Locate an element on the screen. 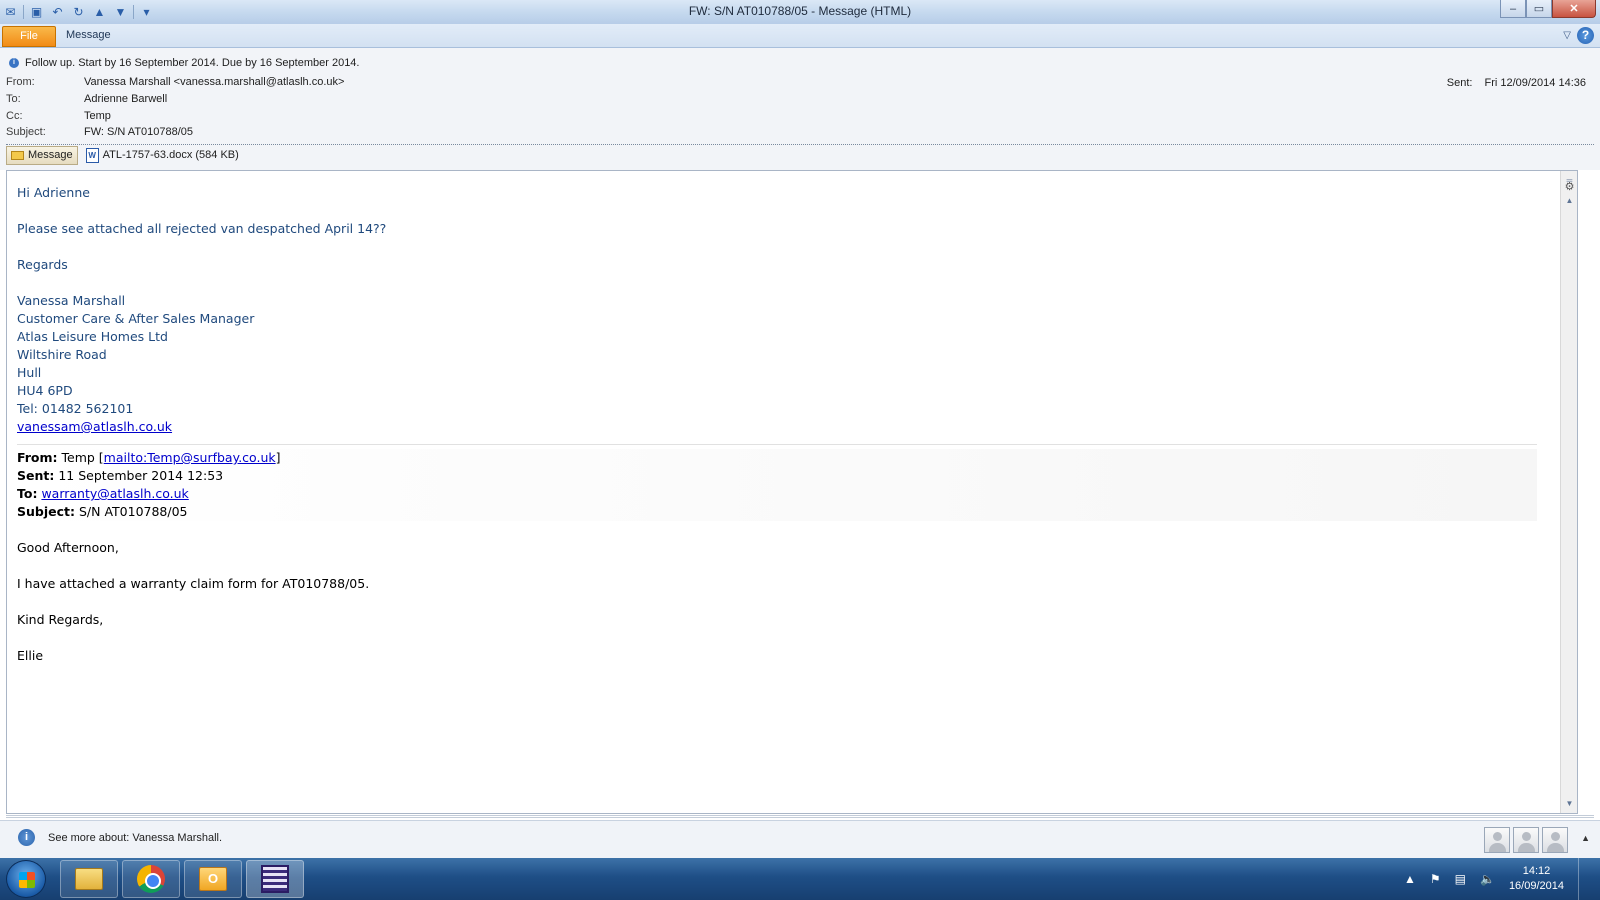 The width and height of the screenshot is (1600, 900). sent-row: Sent: Fri 12/09/2014 14:36 is located at coordinates (1516, 83).